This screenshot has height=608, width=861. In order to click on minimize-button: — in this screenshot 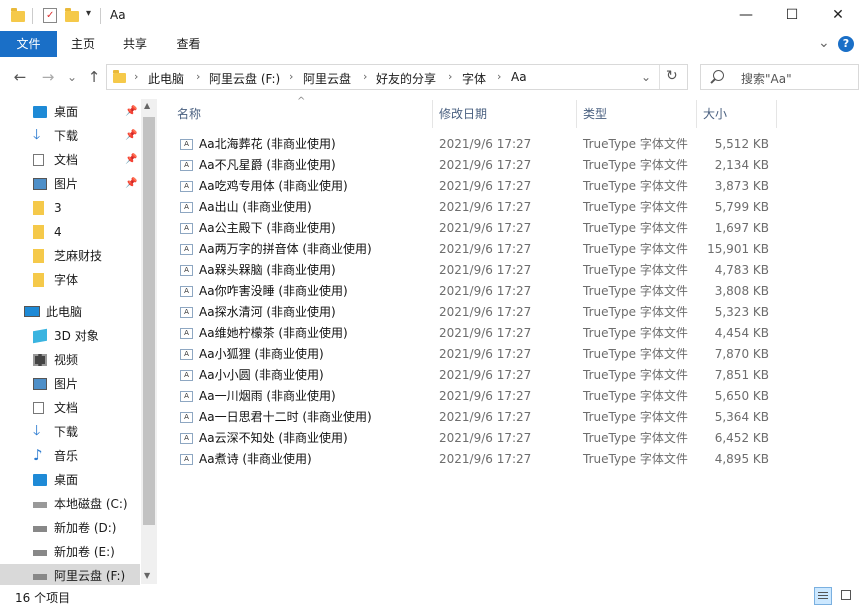, I will do `click(746, 15)`.